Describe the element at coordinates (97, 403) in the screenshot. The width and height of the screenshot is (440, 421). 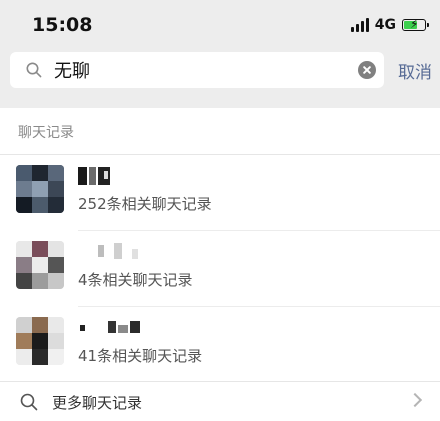
I see `more-chat-records-label: 更多聊天记录` at that location.